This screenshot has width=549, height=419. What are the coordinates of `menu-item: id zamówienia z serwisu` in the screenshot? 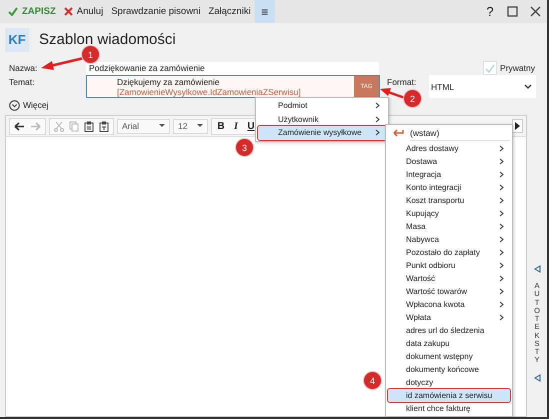 It's located at (449, 395).